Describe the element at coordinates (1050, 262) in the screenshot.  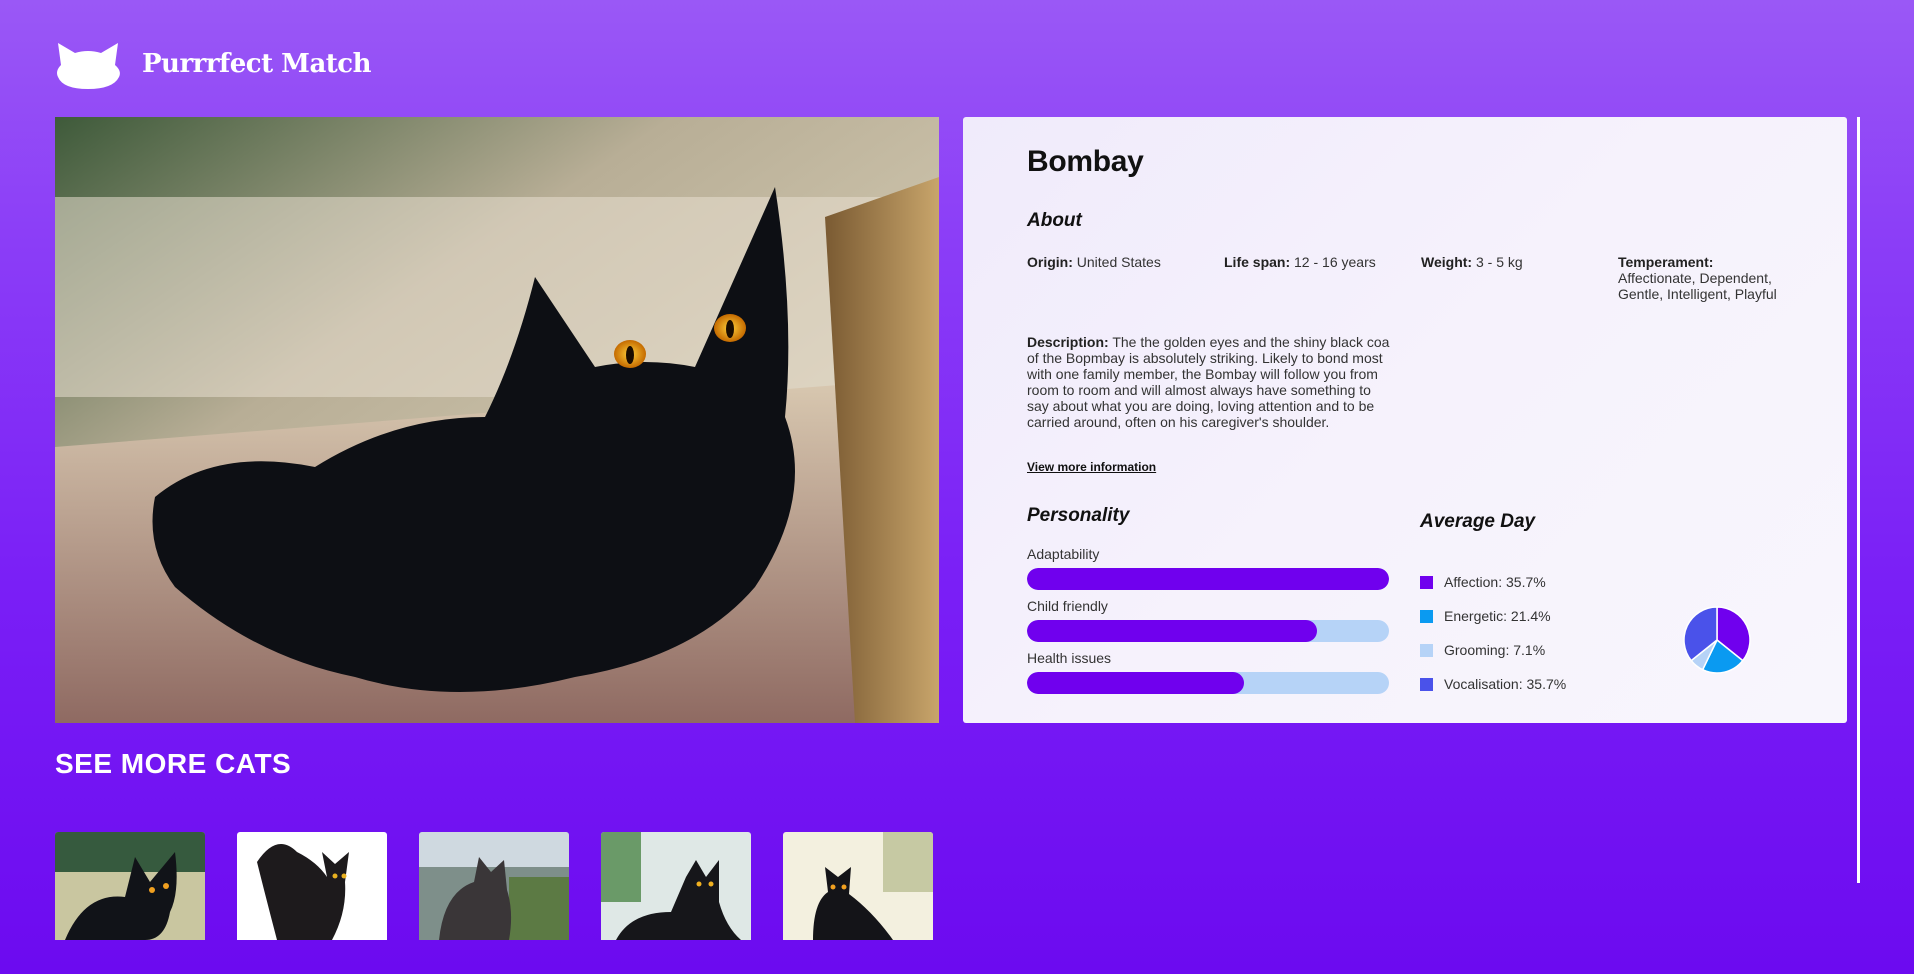
I see `origin-label: Origin:` at that location.